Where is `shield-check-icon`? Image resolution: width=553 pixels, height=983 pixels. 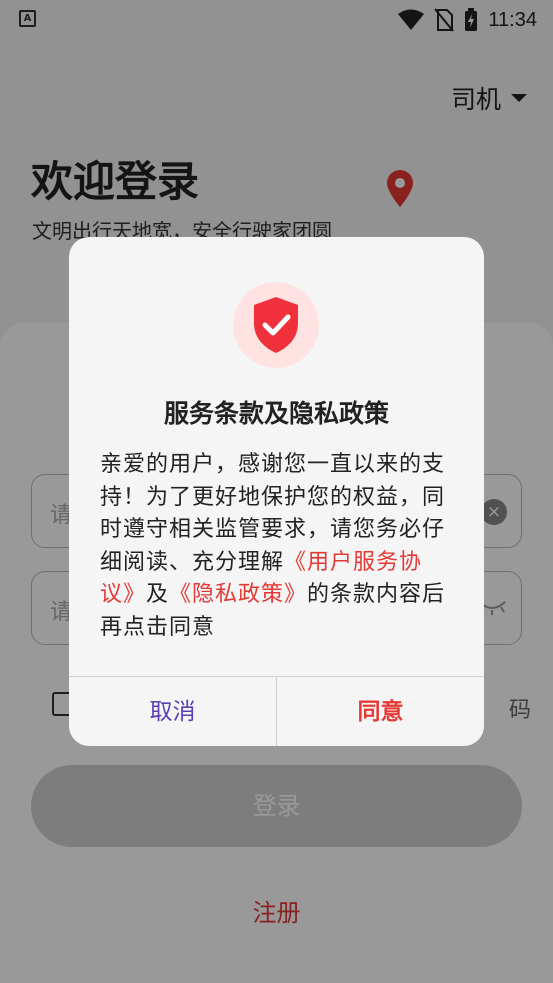
shield-check-icon is located at coordinates (276, 325).